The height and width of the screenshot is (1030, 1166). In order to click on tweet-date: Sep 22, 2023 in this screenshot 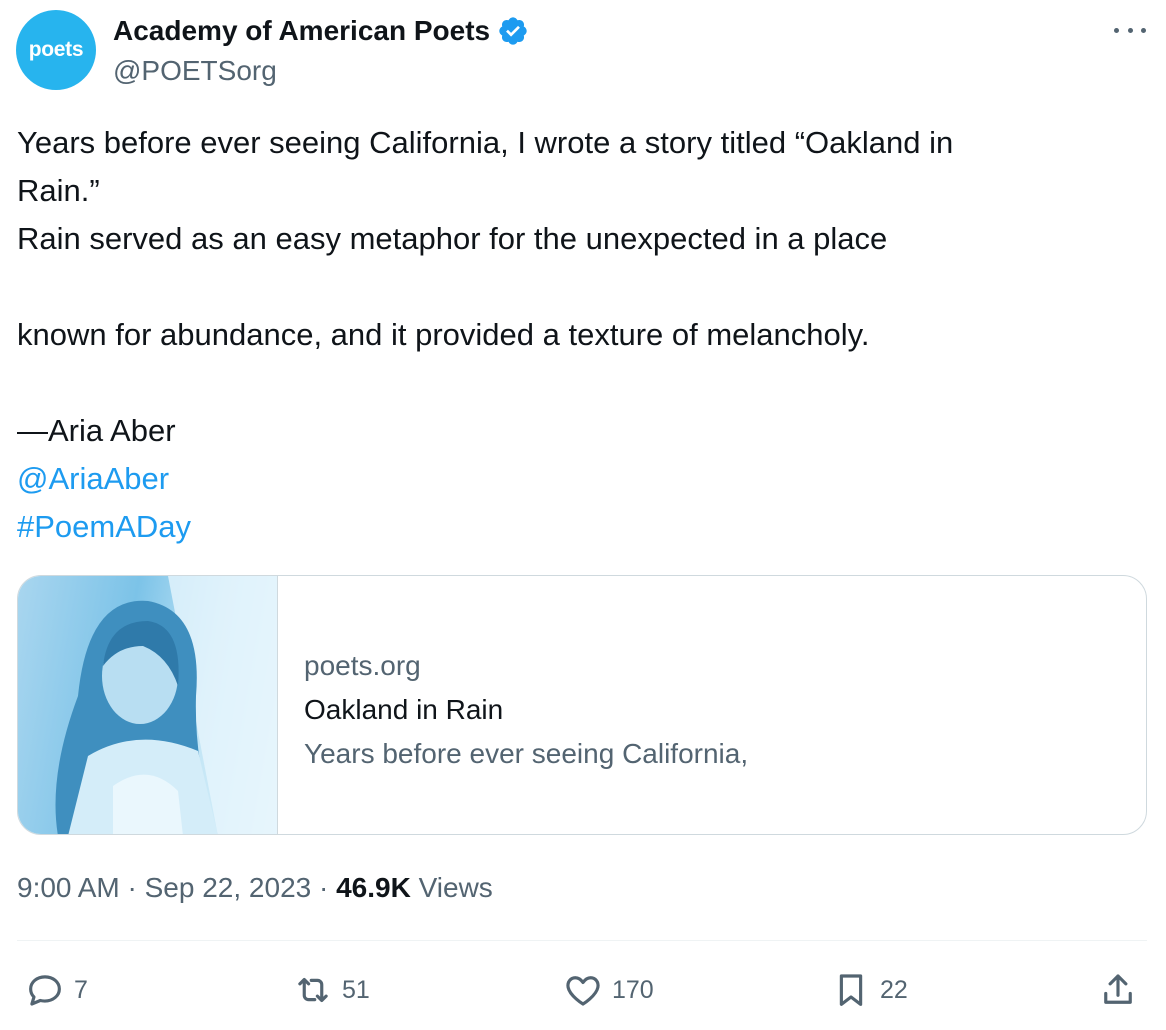, I will do `click(228, 887)`.